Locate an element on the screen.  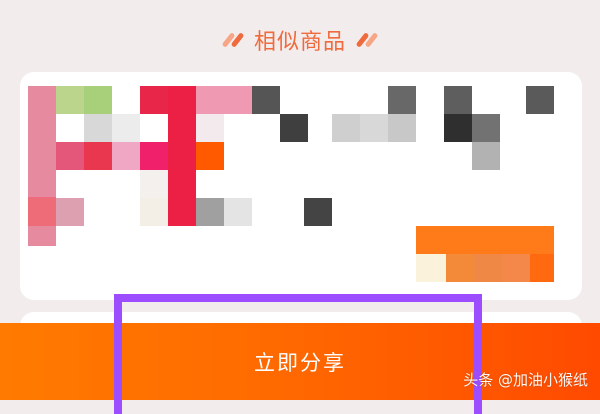
section-title: 相似商品 is located at coordinates (299, 42).